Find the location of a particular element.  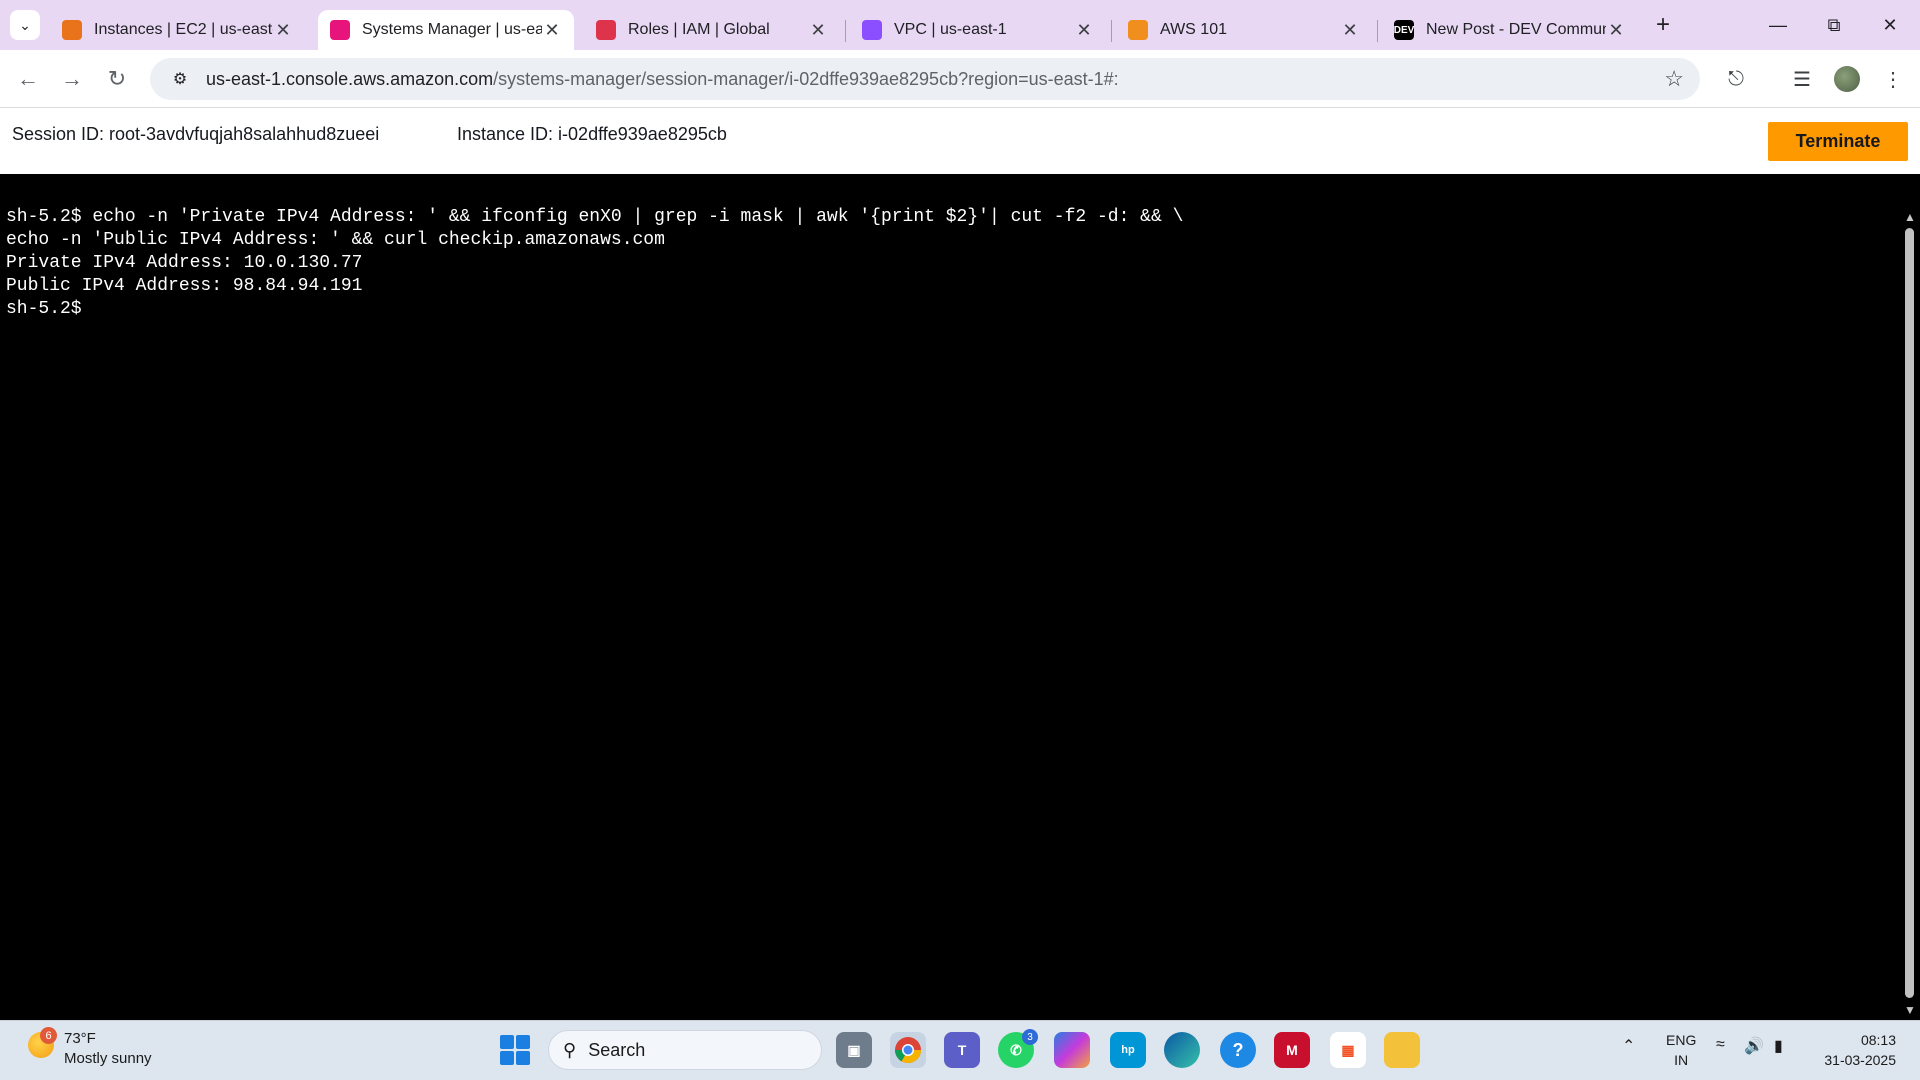

aws-cube-icon is located at coordinates (1138, 30).